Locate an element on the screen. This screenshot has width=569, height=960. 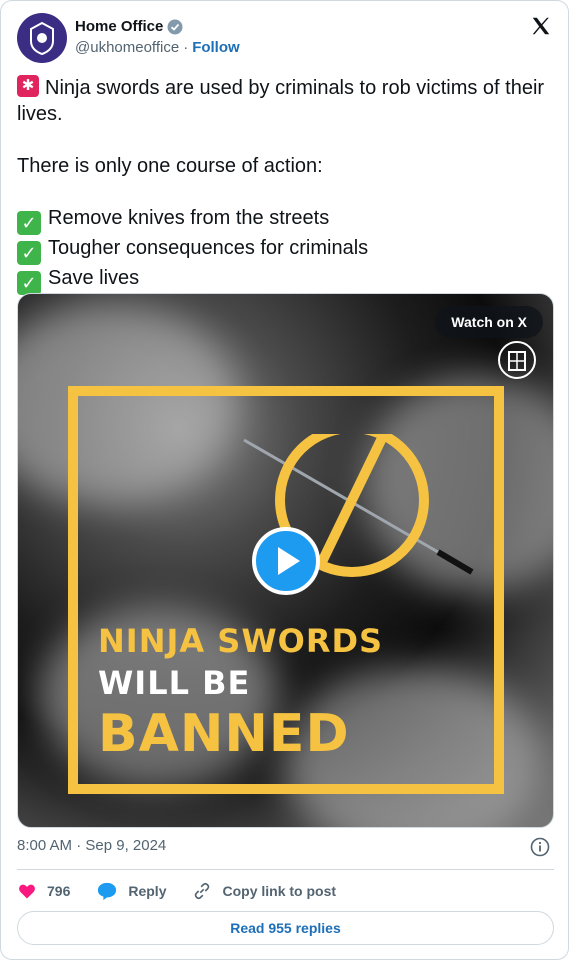
tweet-item-3: Save lives is located at coordinates (94, 278).